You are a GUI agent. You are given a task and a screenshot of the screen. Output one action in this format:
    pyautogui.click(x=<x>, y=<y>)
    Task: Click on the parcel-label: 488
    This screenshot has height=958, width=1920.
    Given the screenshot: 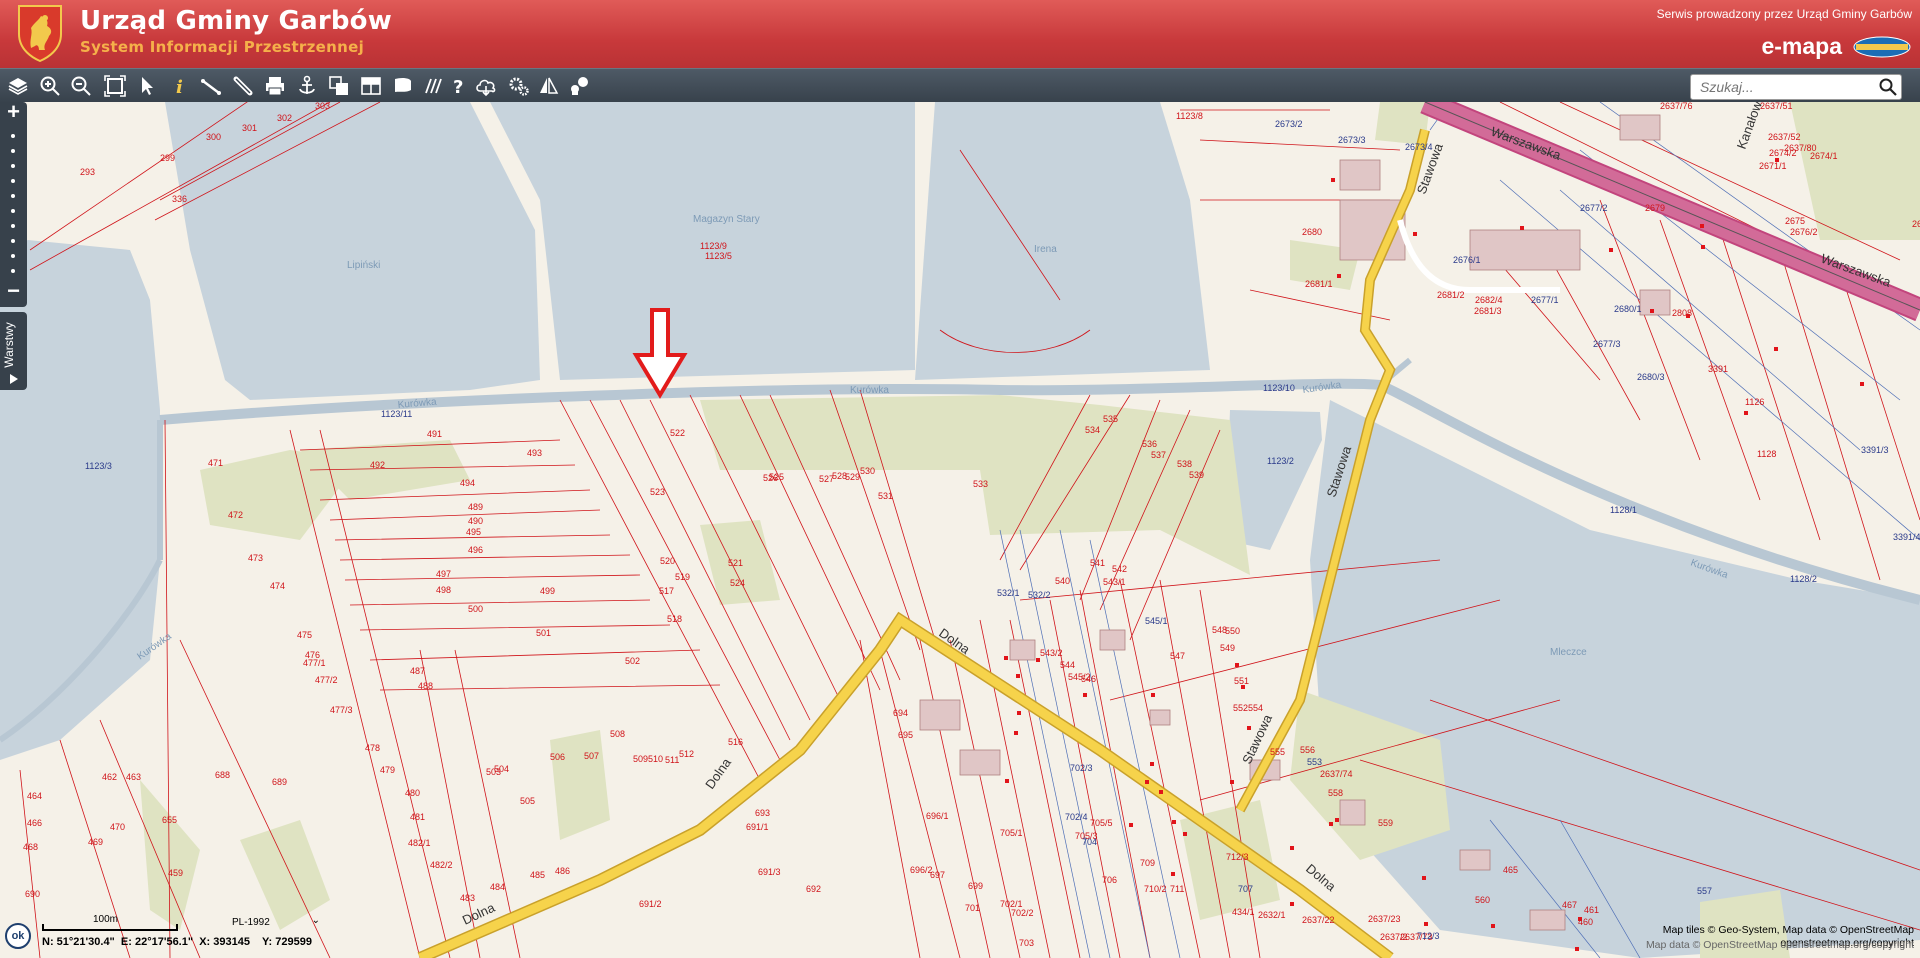 What is the action you would take?
    pyautogui.click(x=425, y=686)
    